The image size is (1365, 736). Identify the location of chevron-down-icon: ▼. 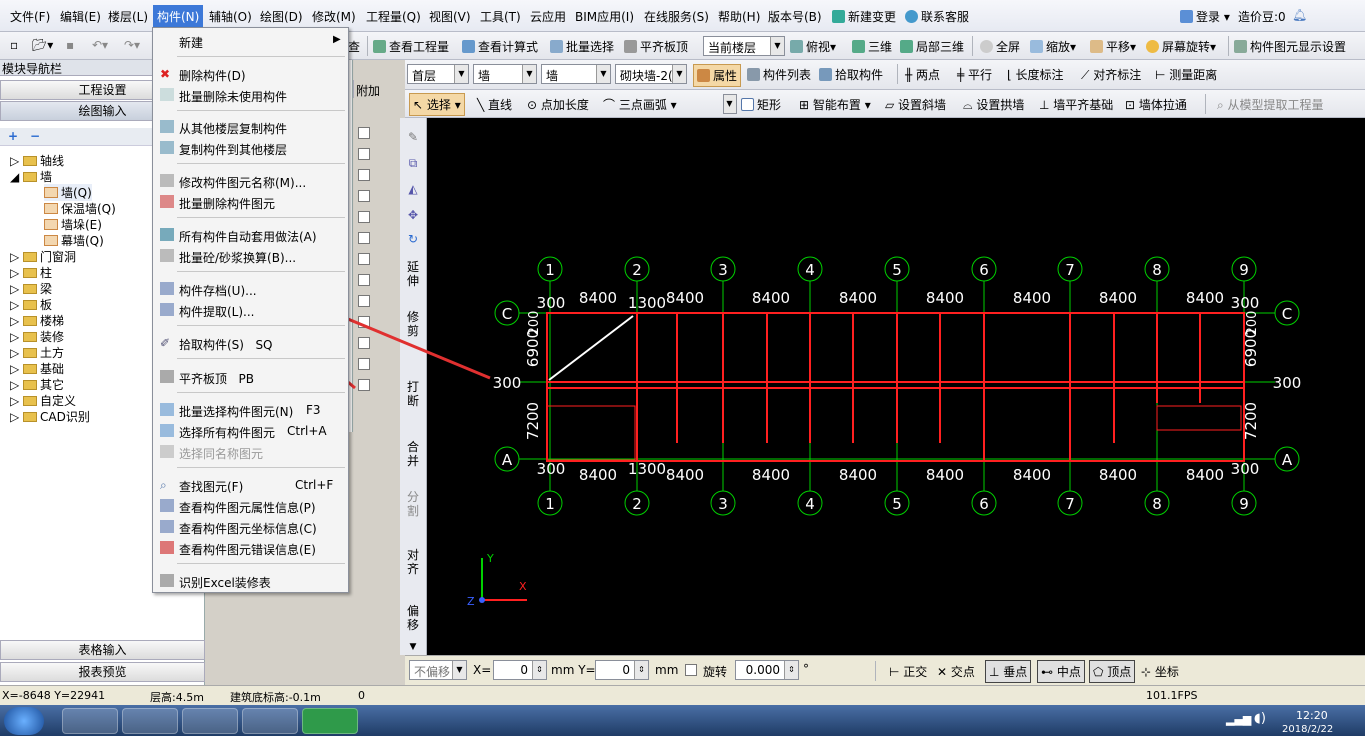
(459, 670).